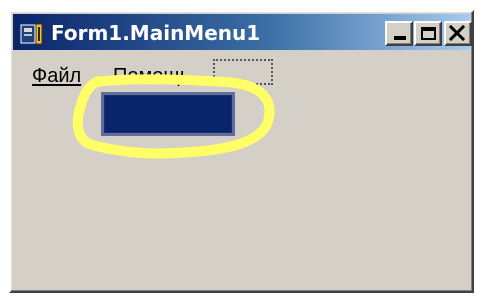 This screenshot has height=298, width=478. Describe the element at coordinates (56, 76) in the screenshot. I see `menu-item-file: Файл` at that location.